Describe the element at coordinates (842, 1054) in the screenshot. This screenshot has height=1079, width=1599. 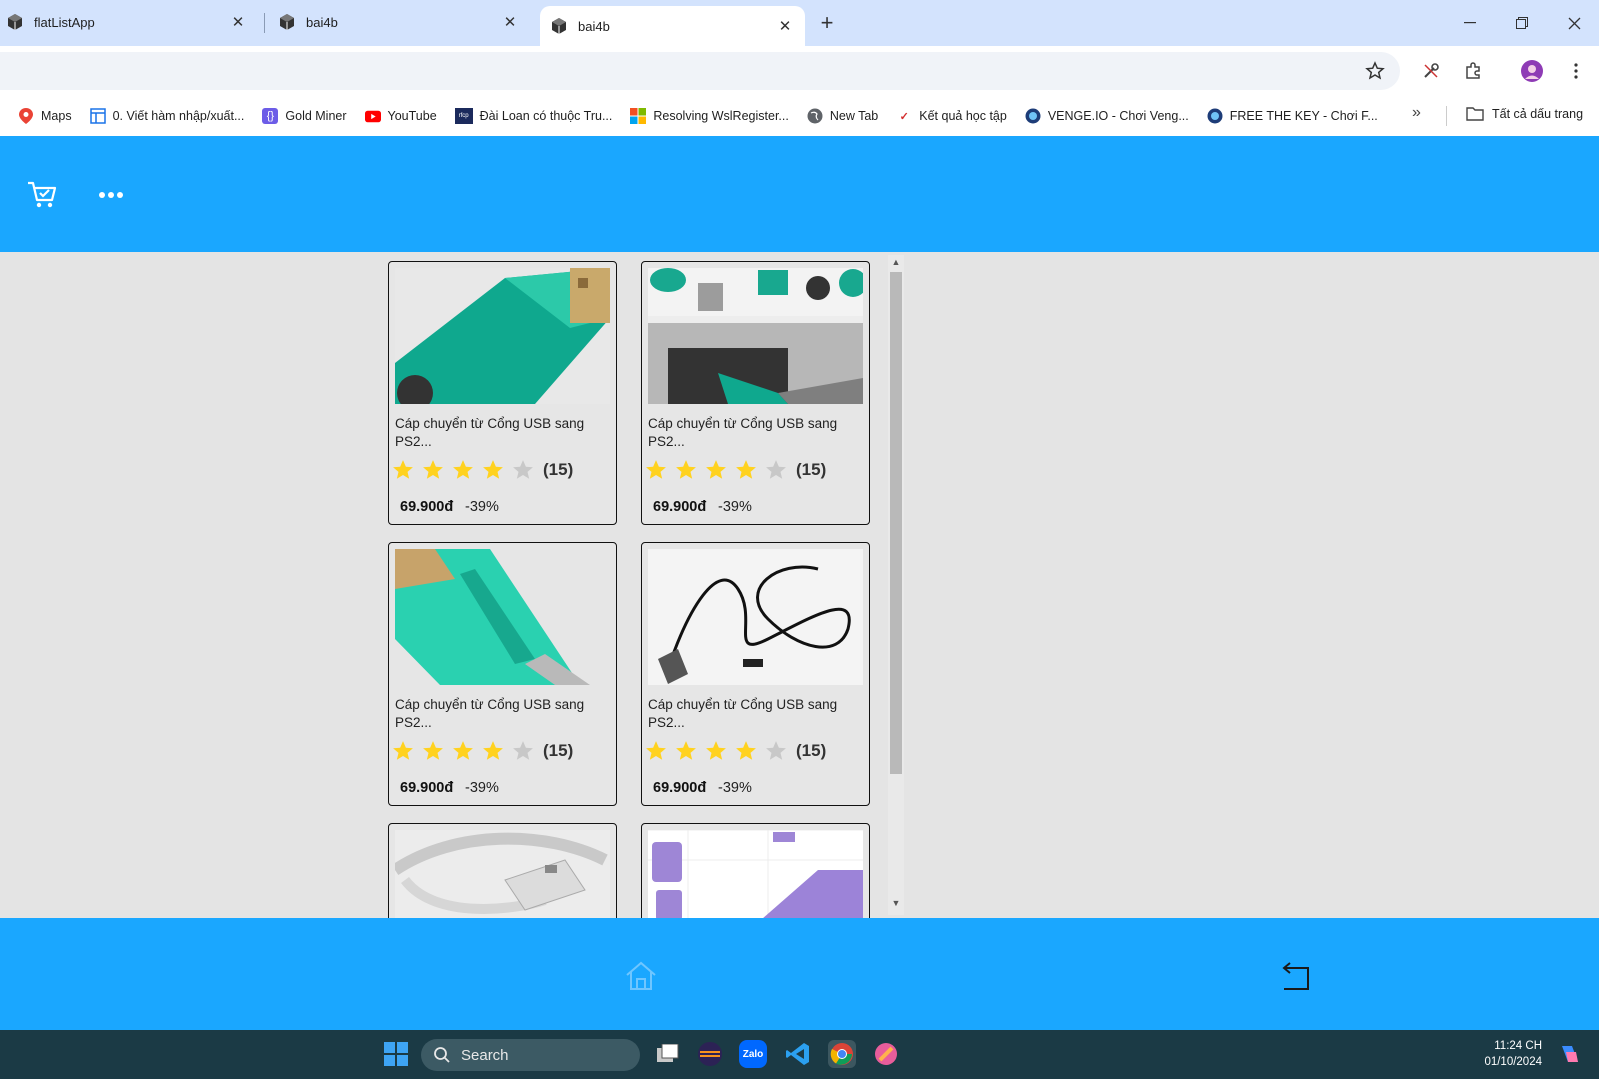
I see `chrome-icon` at that location.